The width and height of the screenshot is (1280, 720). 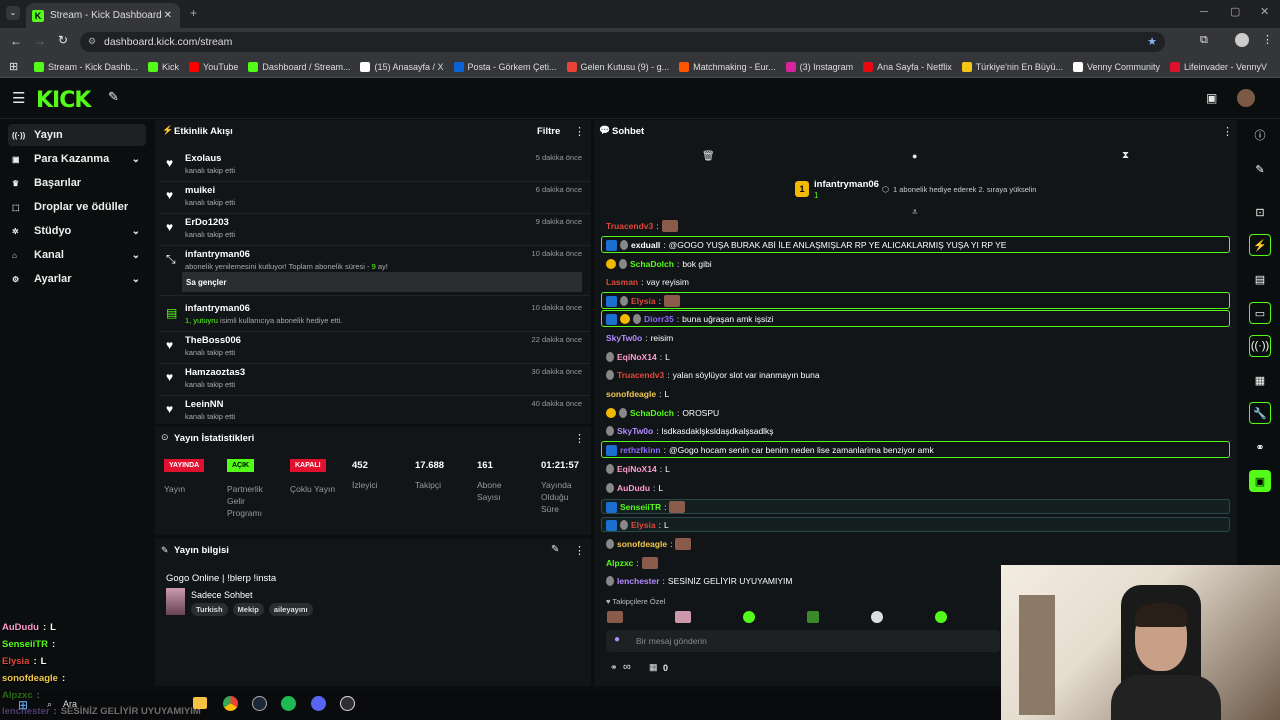 What do you see at coordinates (16, 41) in the screenshot?
I see `back-icon: ←` at bounding box center [16, 41].